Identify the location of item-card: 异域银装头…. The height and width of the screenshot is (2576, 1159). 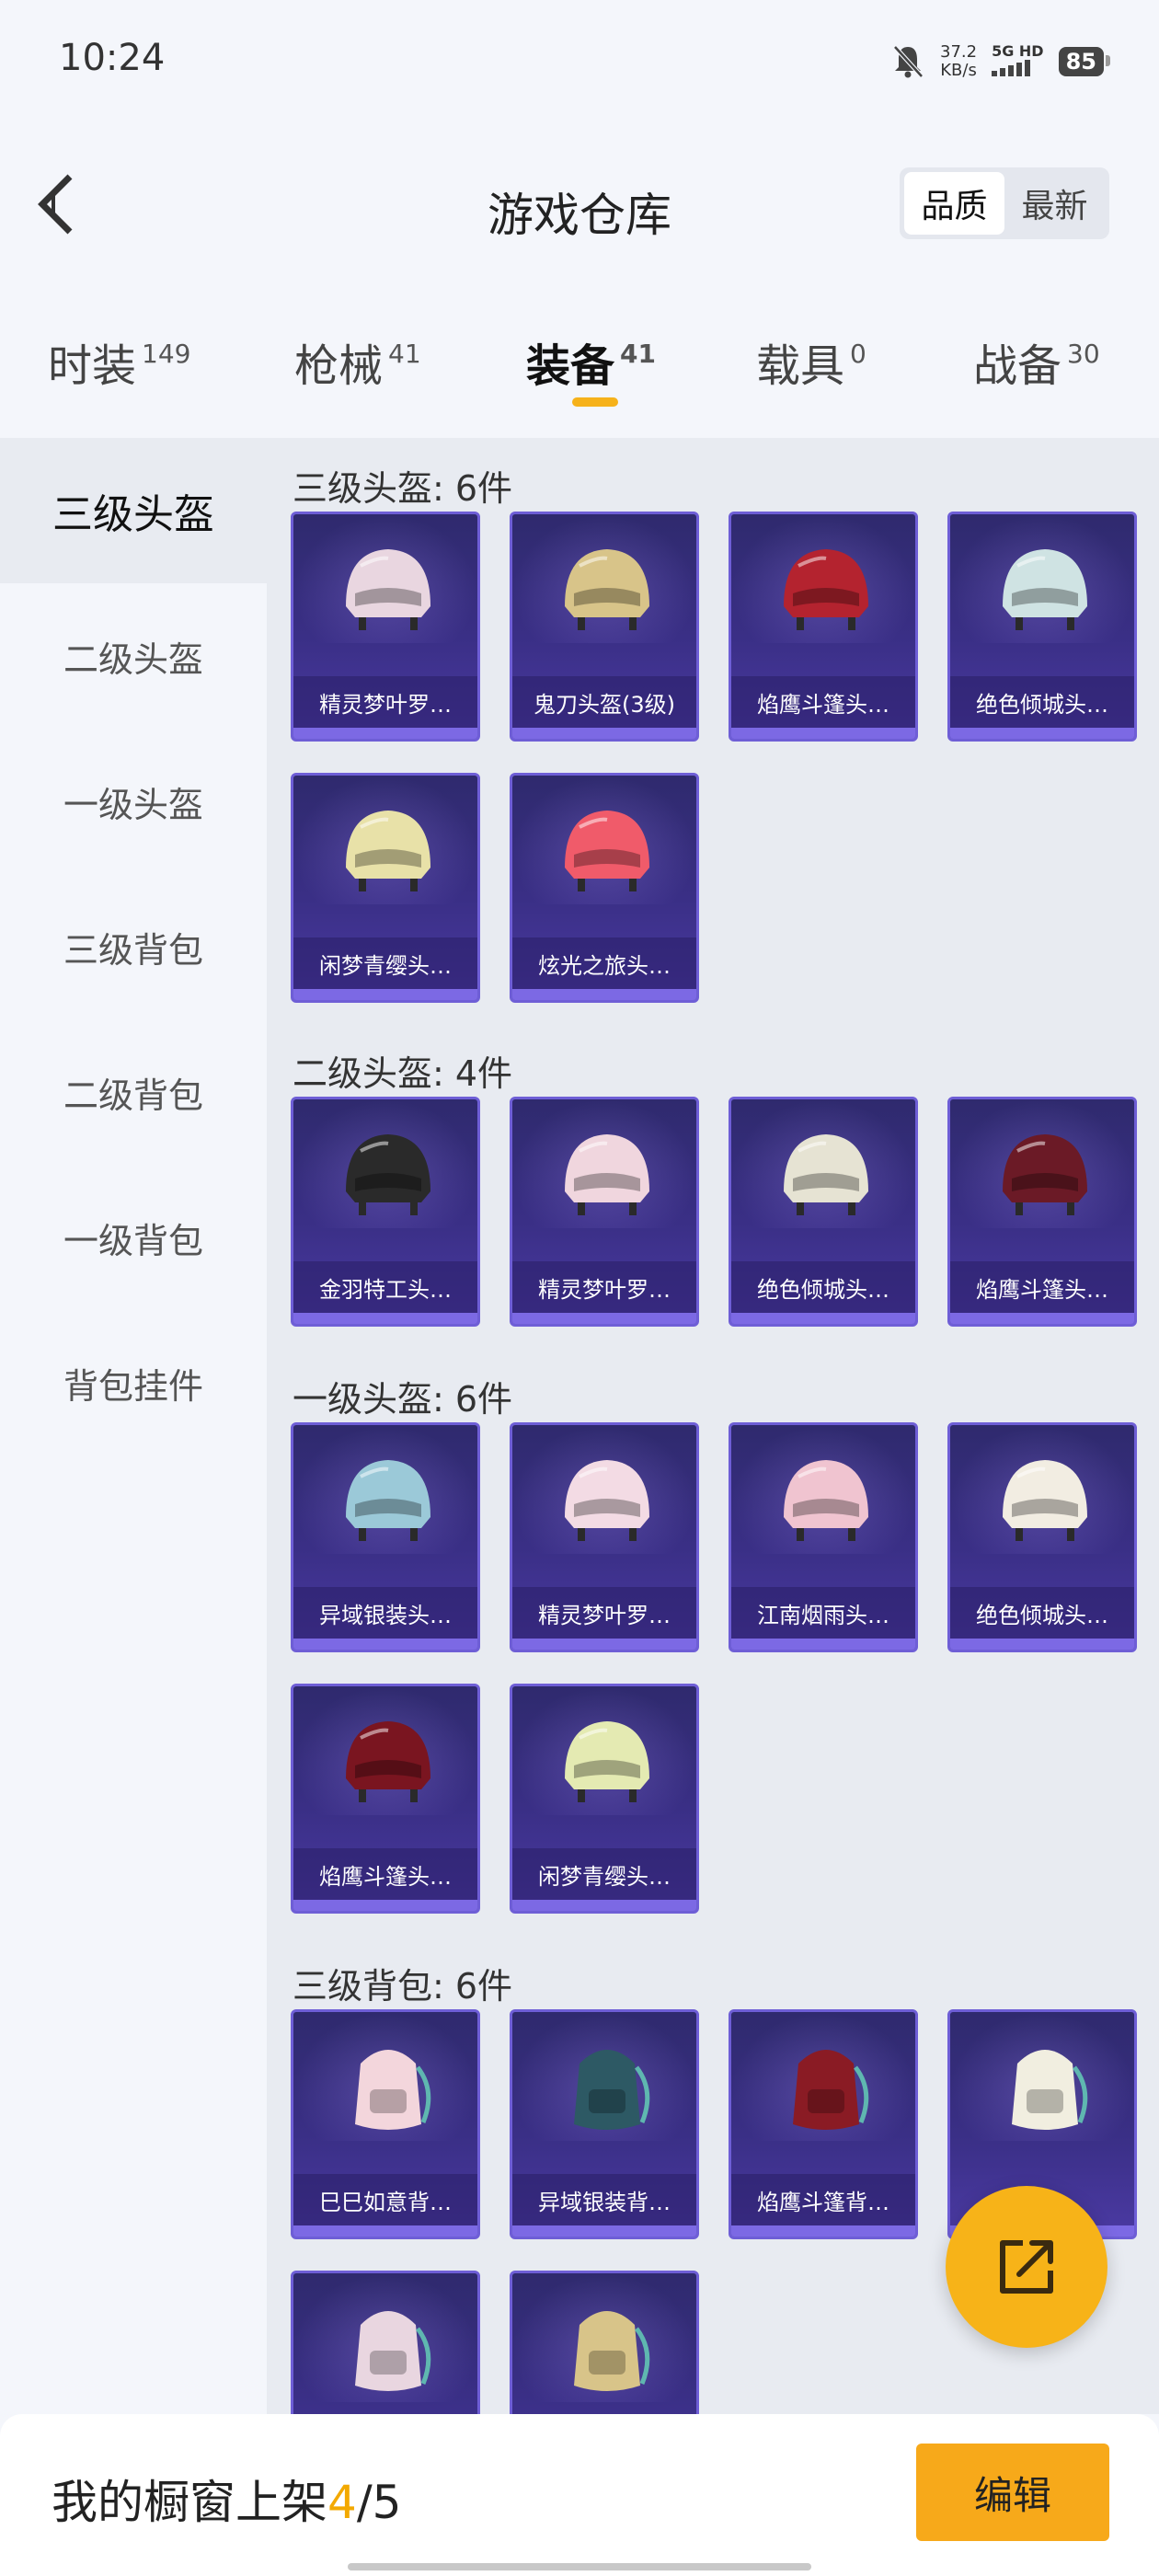
(385, 1537).